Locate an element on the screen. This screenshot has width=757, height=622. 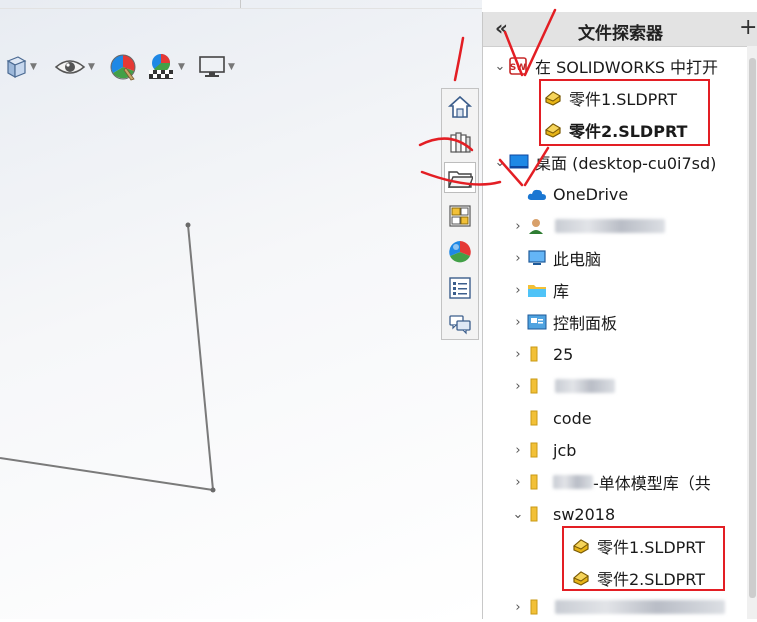
tree-item-label: 在 SOLIDWORKS 中打开 is located at coordinates (627, 67).